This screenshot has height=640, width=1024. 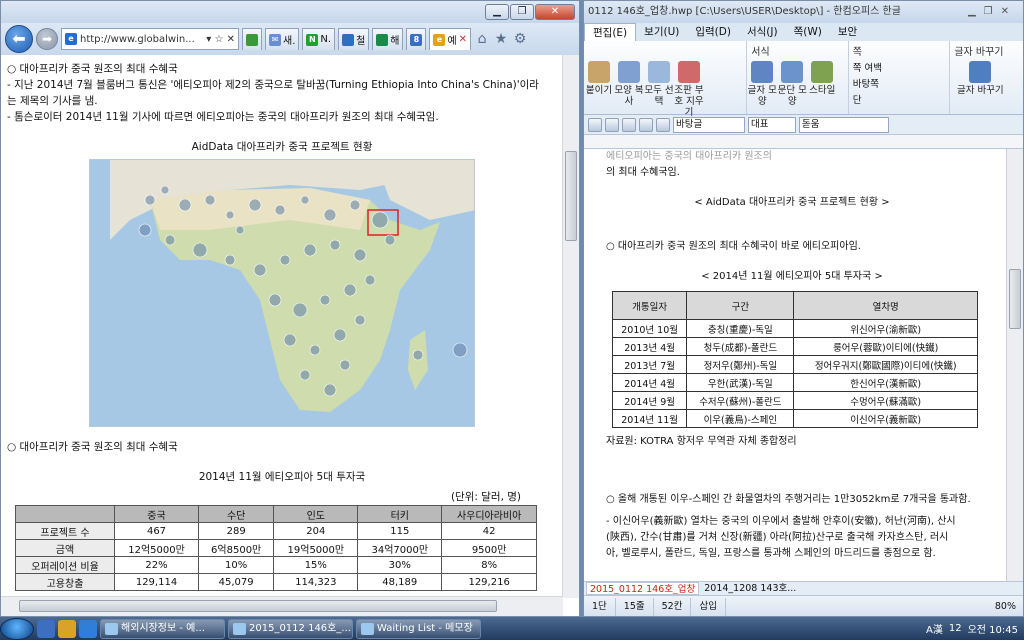 I want to click on menu-edit: 편집(E), so click(x=610, y=32).